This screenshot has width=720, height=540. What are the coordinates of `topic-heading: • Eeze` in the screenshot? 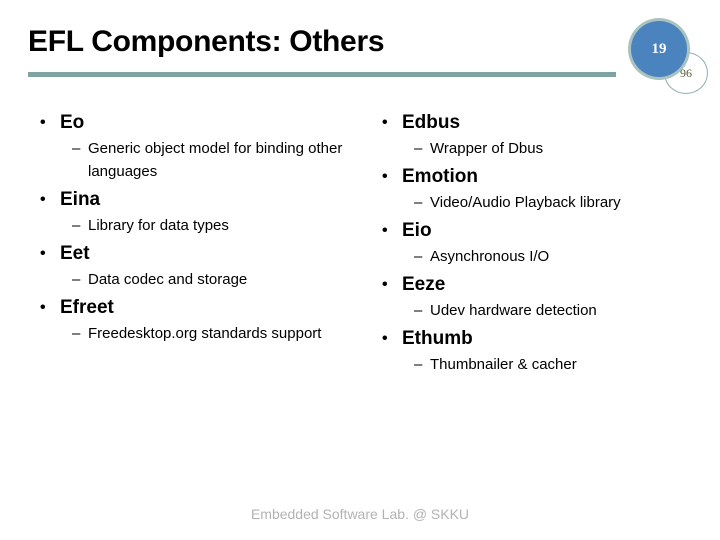 It's located at (547, 284).